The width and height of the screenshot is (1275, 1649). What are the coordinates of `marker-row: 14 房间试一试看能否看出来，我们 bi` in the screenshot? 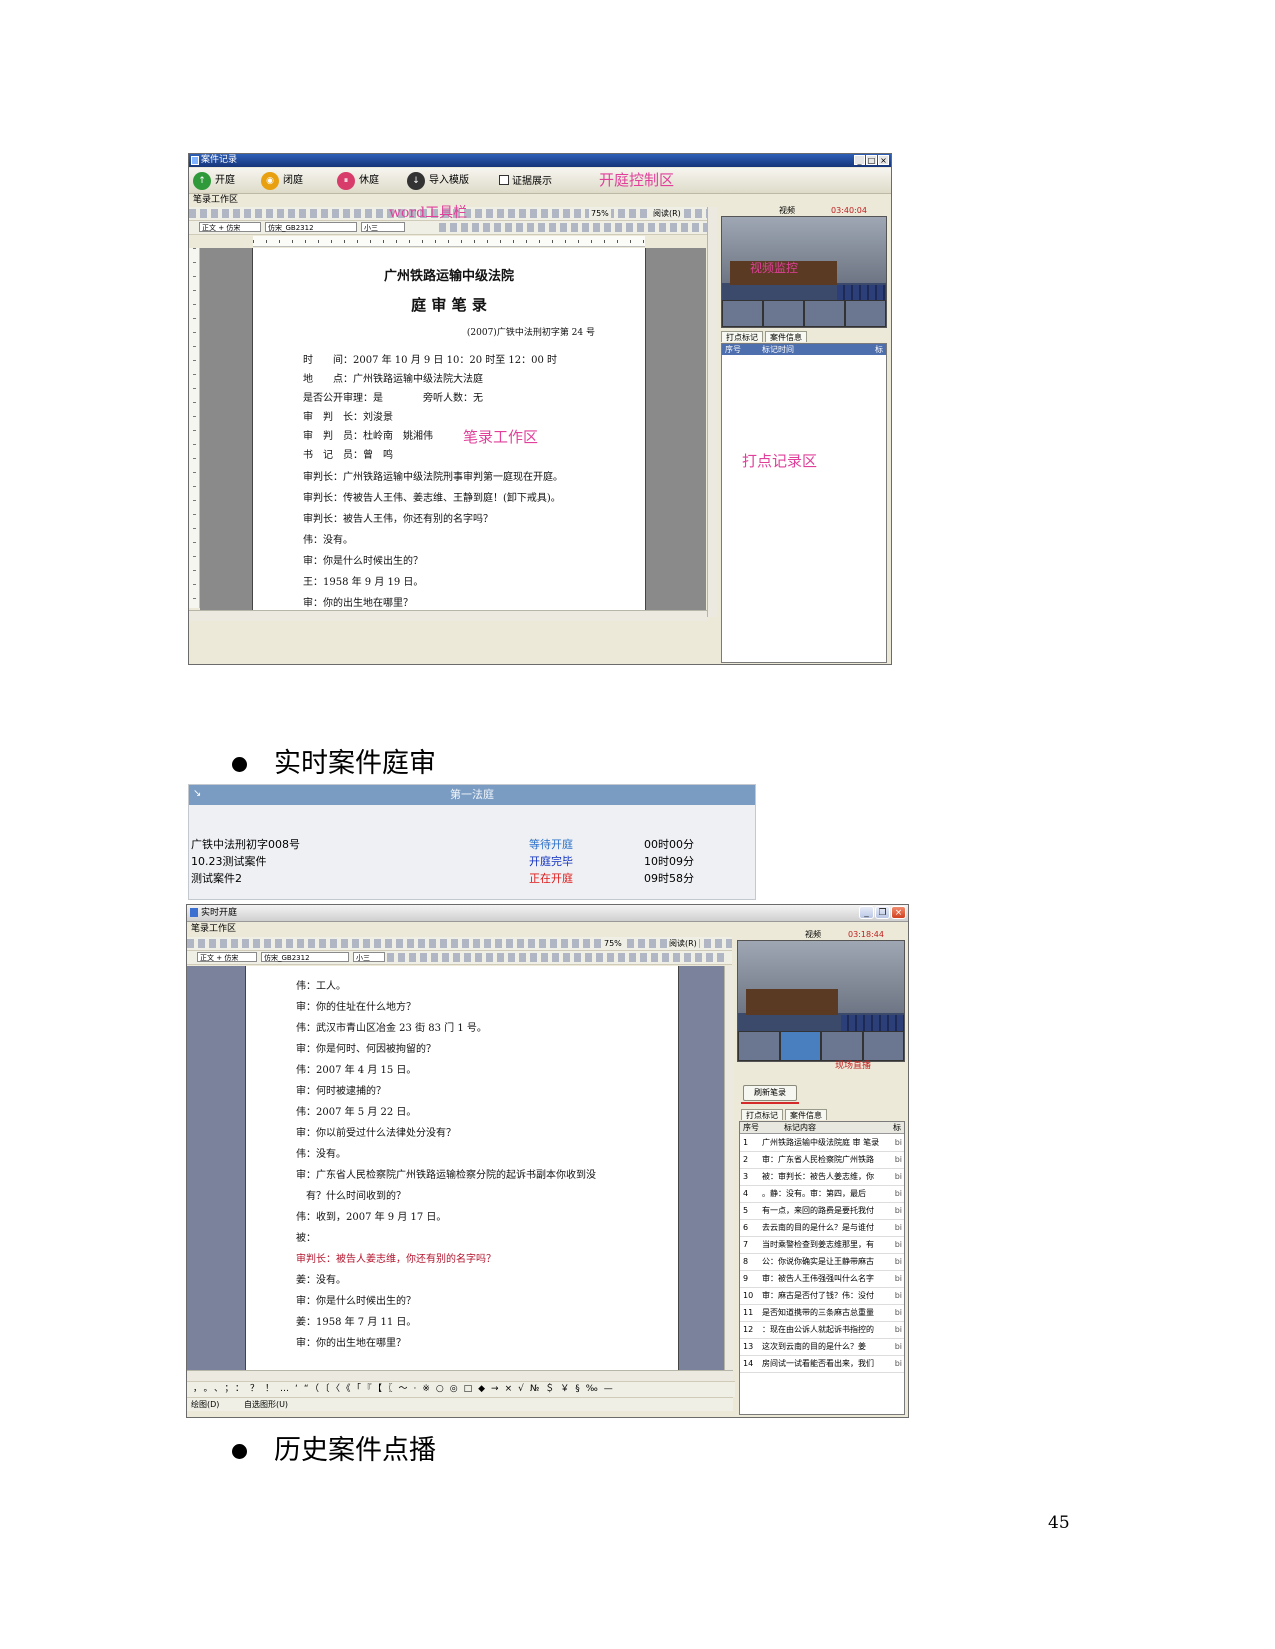 It's located at (822, 1364).